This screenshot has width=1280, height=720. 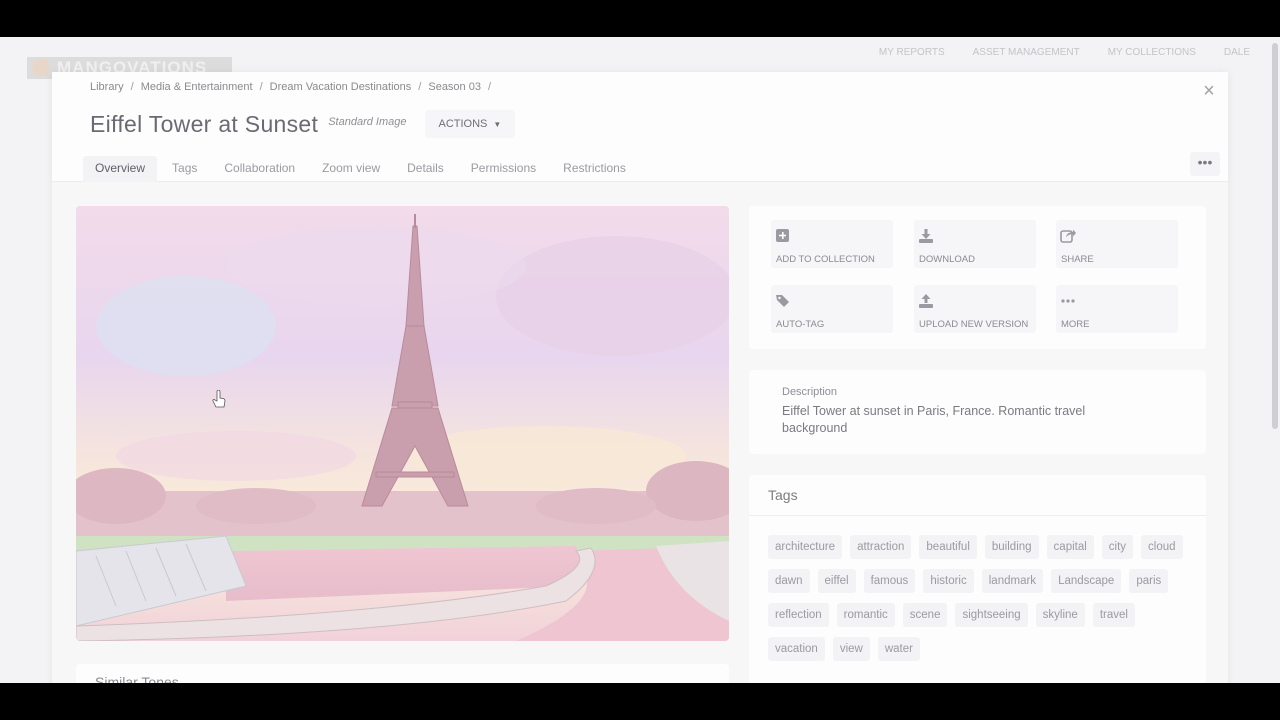 I want to click on actions-dropdown-button: ACTIONS ▼, so click(x=470, y=124).